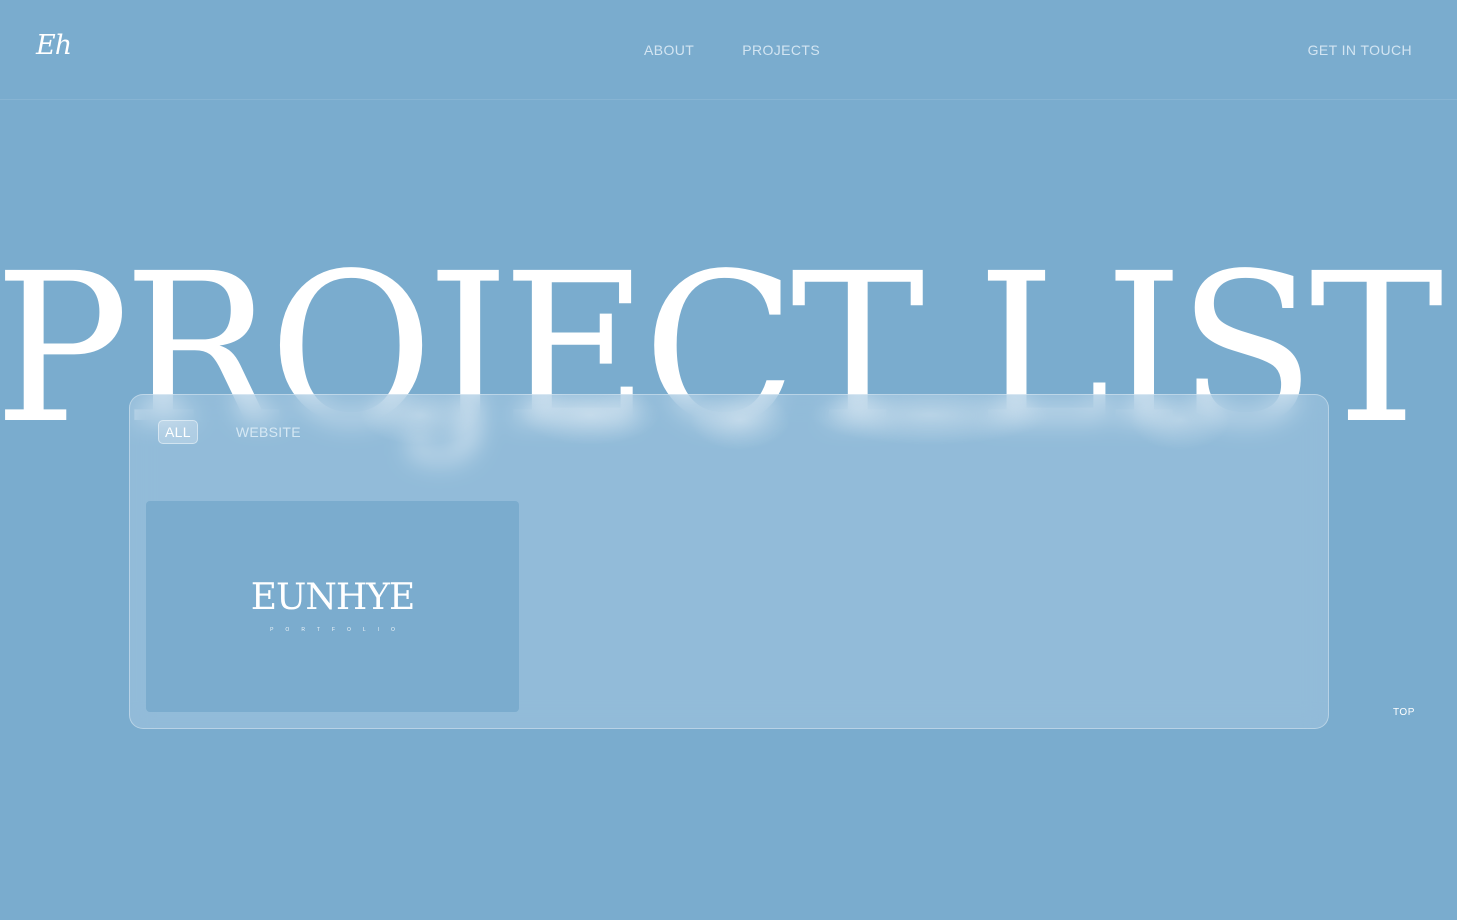  Describe the element at coordinates (781, 50) in the screenshot. I see `nav-projects-link: PROJECTS` at that location.